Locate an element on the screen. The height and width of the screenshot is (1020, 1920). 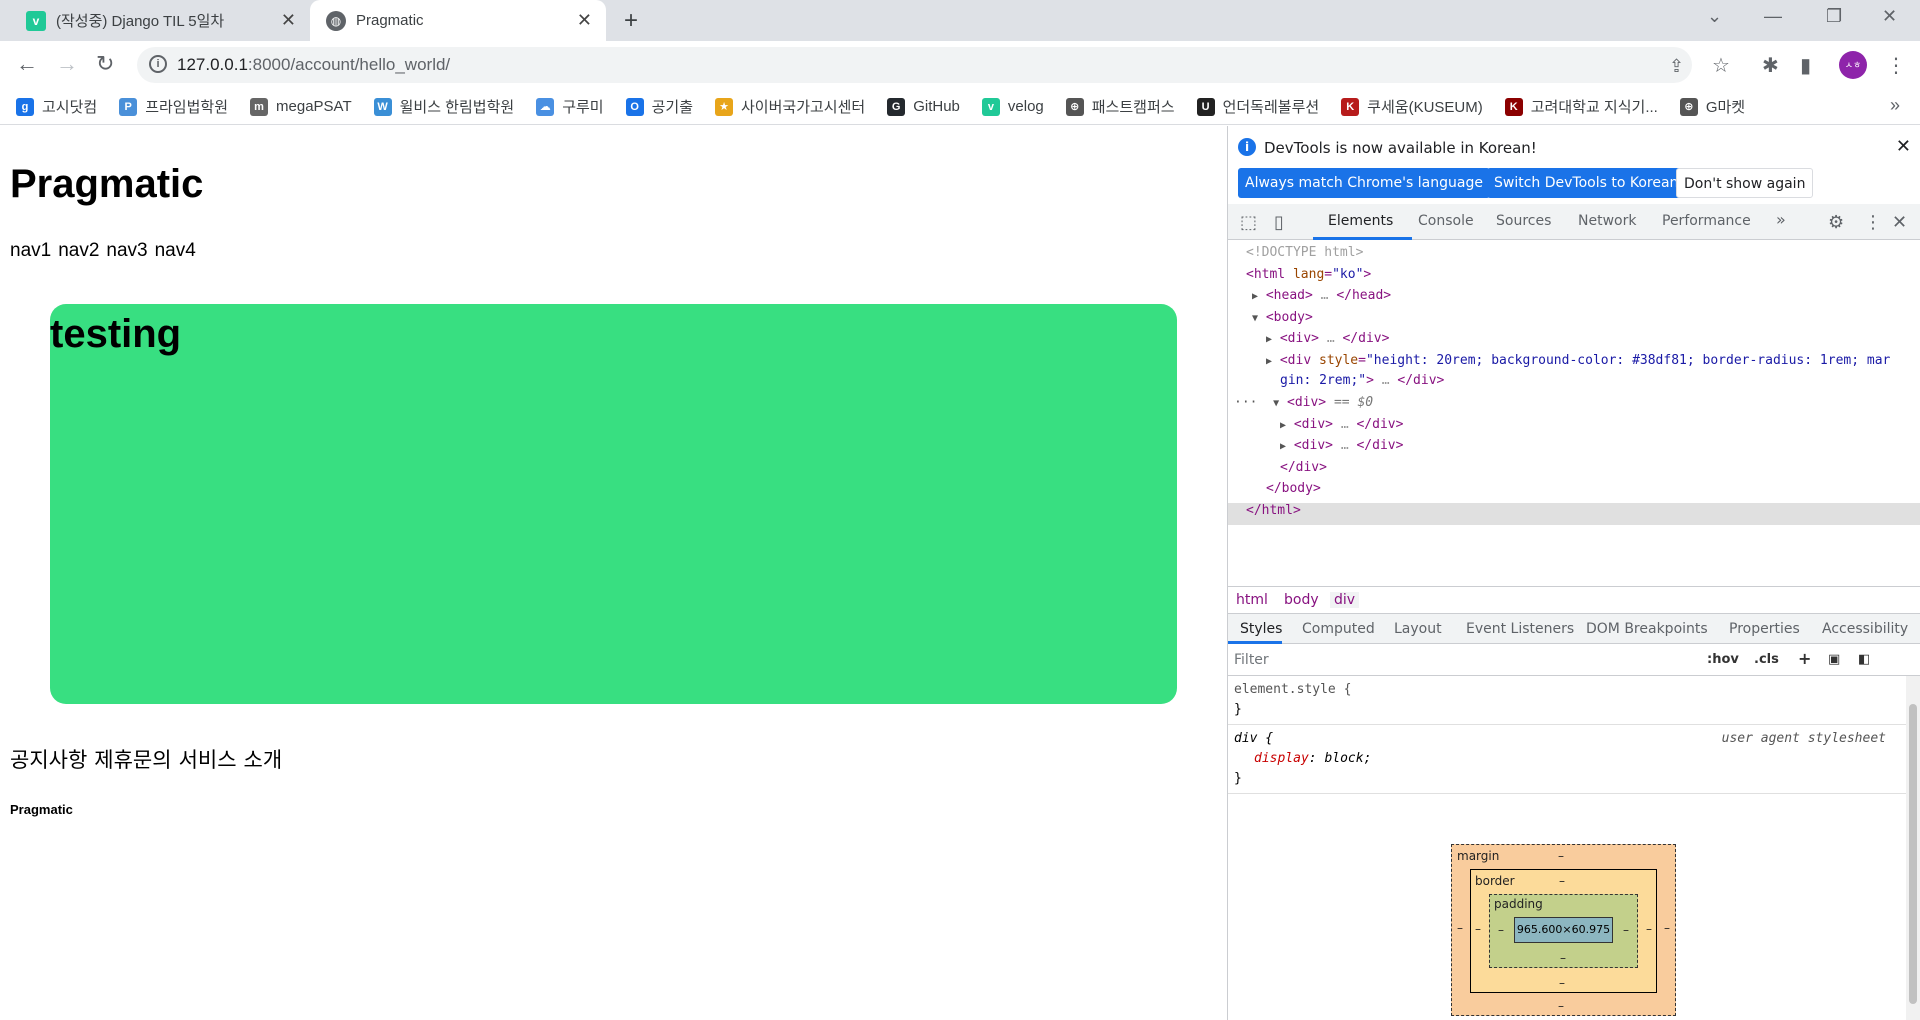
hov-button: :hov is located at coordinates (1723, 659).